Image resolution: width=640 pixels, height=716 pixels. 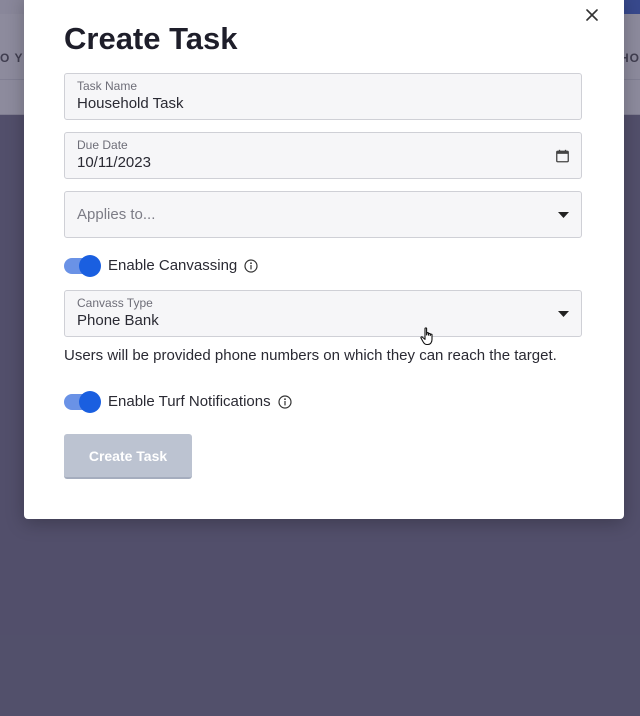 I want to click on task-name-label: Task Name, so click(x=107, y=86).